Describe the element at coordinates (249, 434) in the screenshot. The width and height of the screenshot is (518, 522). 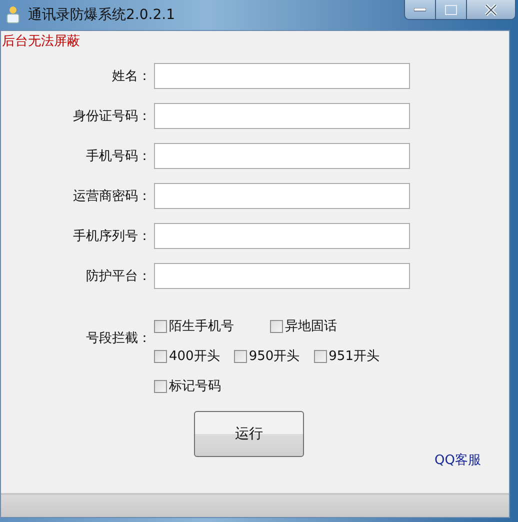
I see `run-button: 运行` at that location.